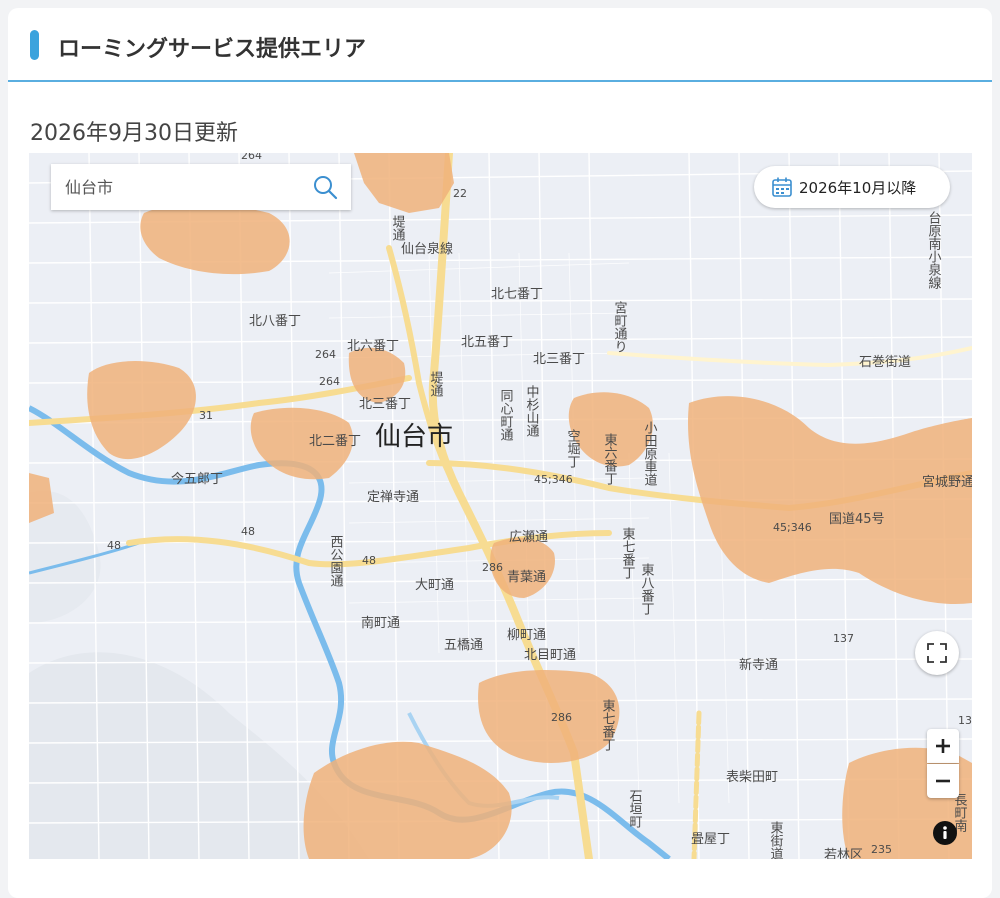 The height and width of the screenshot is (898, 1000). Describe the element at coordinates (325, 187) in the screenshot. I see `search-icon` at that location.